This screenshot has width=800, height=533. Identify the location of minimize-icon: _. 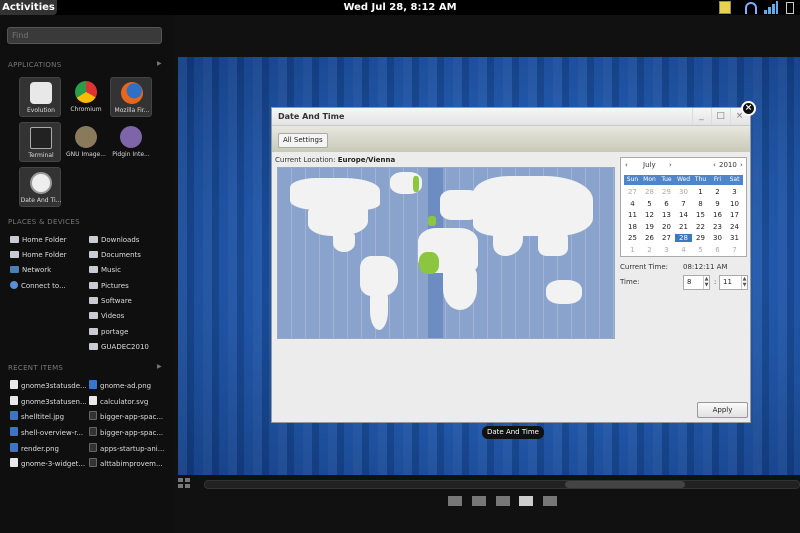
(701, 116).